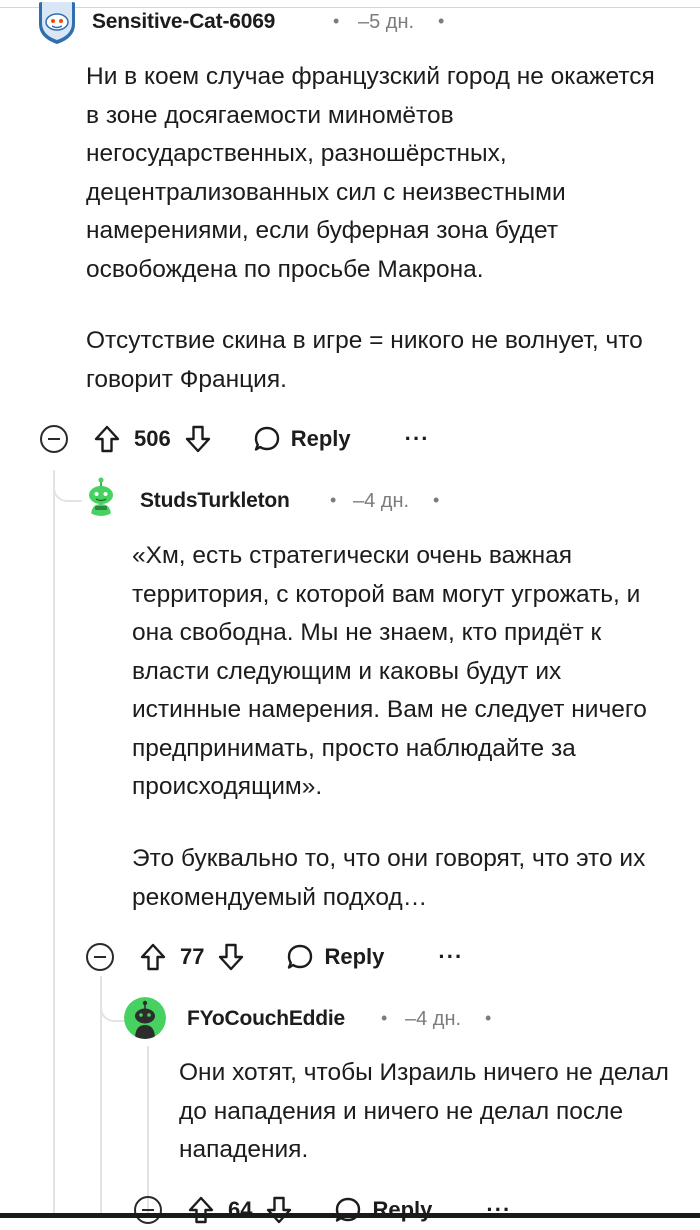  What do you see at coordinates (183, 22) in the screenshot?
I see `comment-author: Sensitive-Cat-6069` at bounding box center [183, 22].